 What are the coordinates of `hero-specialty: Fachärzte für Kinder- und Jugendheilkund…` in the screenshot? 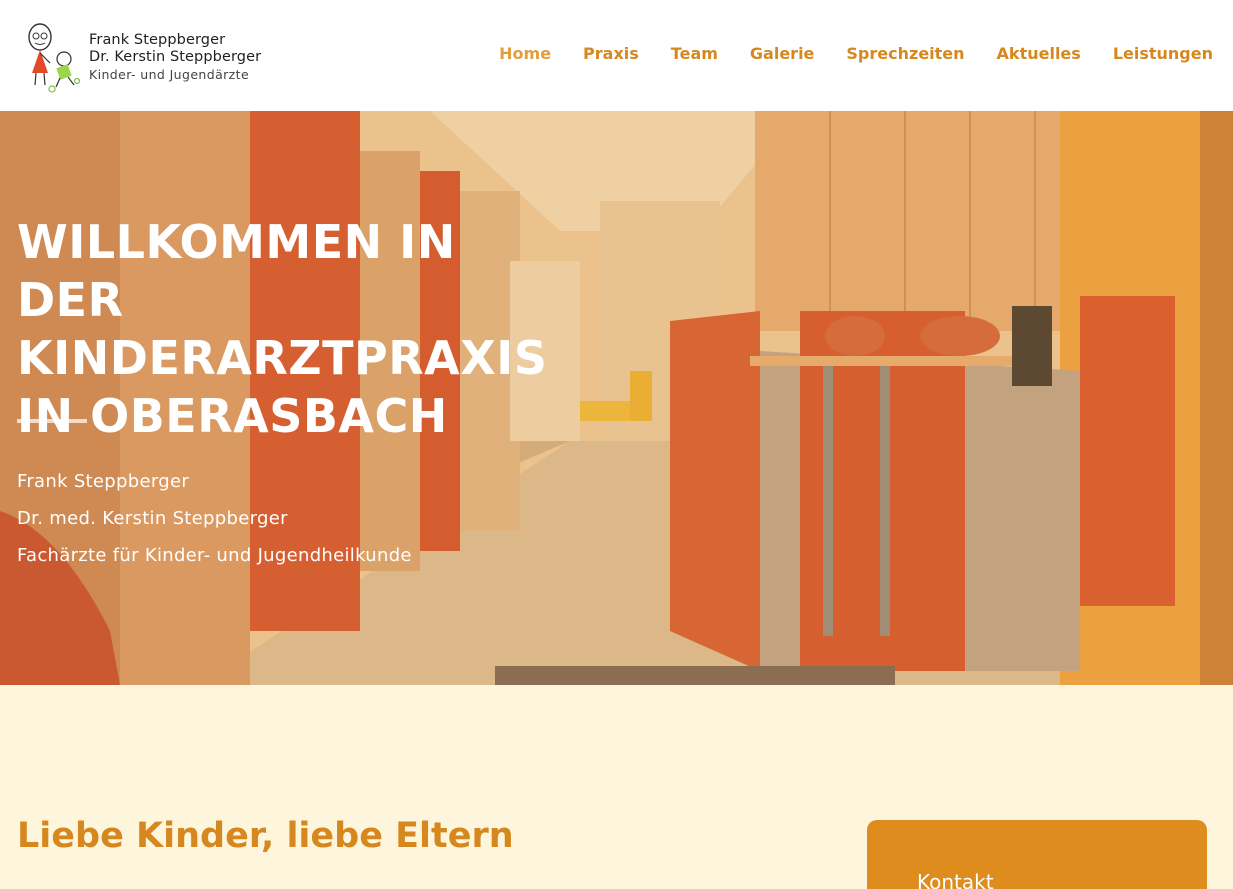 It's located at (214, 555).